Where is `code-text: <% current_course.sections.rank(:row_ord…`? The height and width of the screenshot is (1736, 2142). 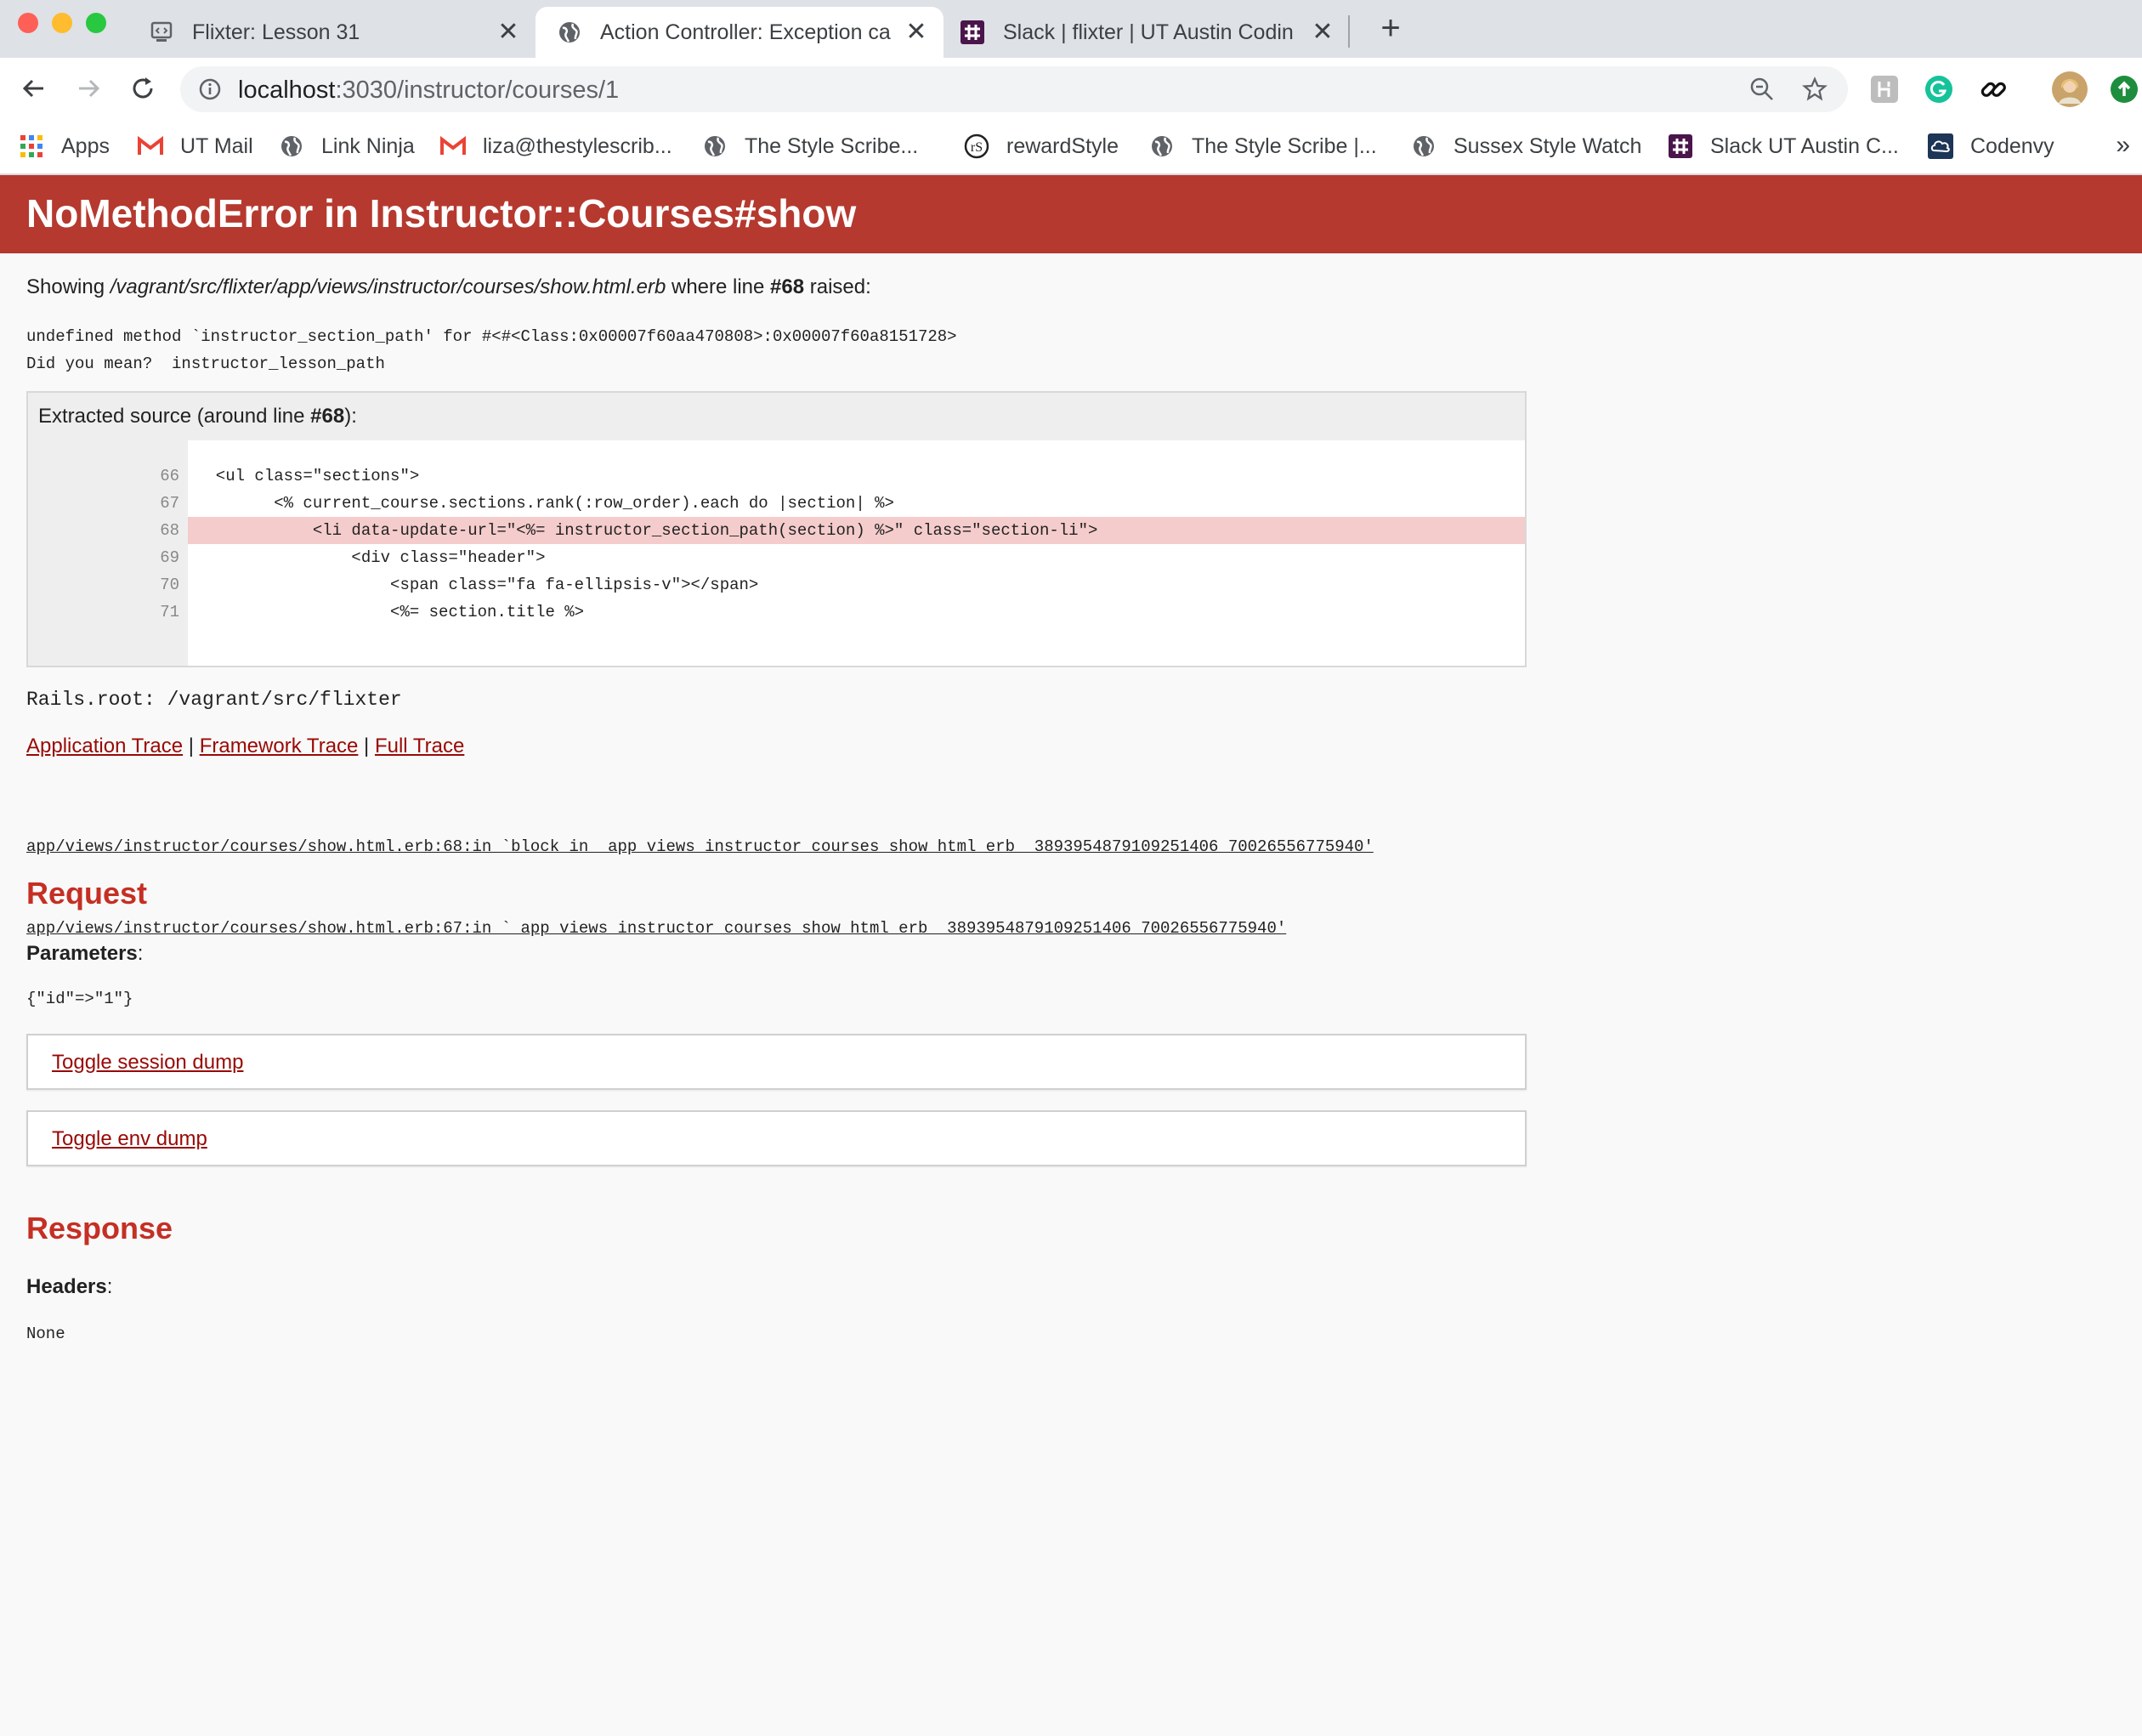 code-text: <% current_course.sections.rank(:row_ord… is located at coordinates (545, 504).